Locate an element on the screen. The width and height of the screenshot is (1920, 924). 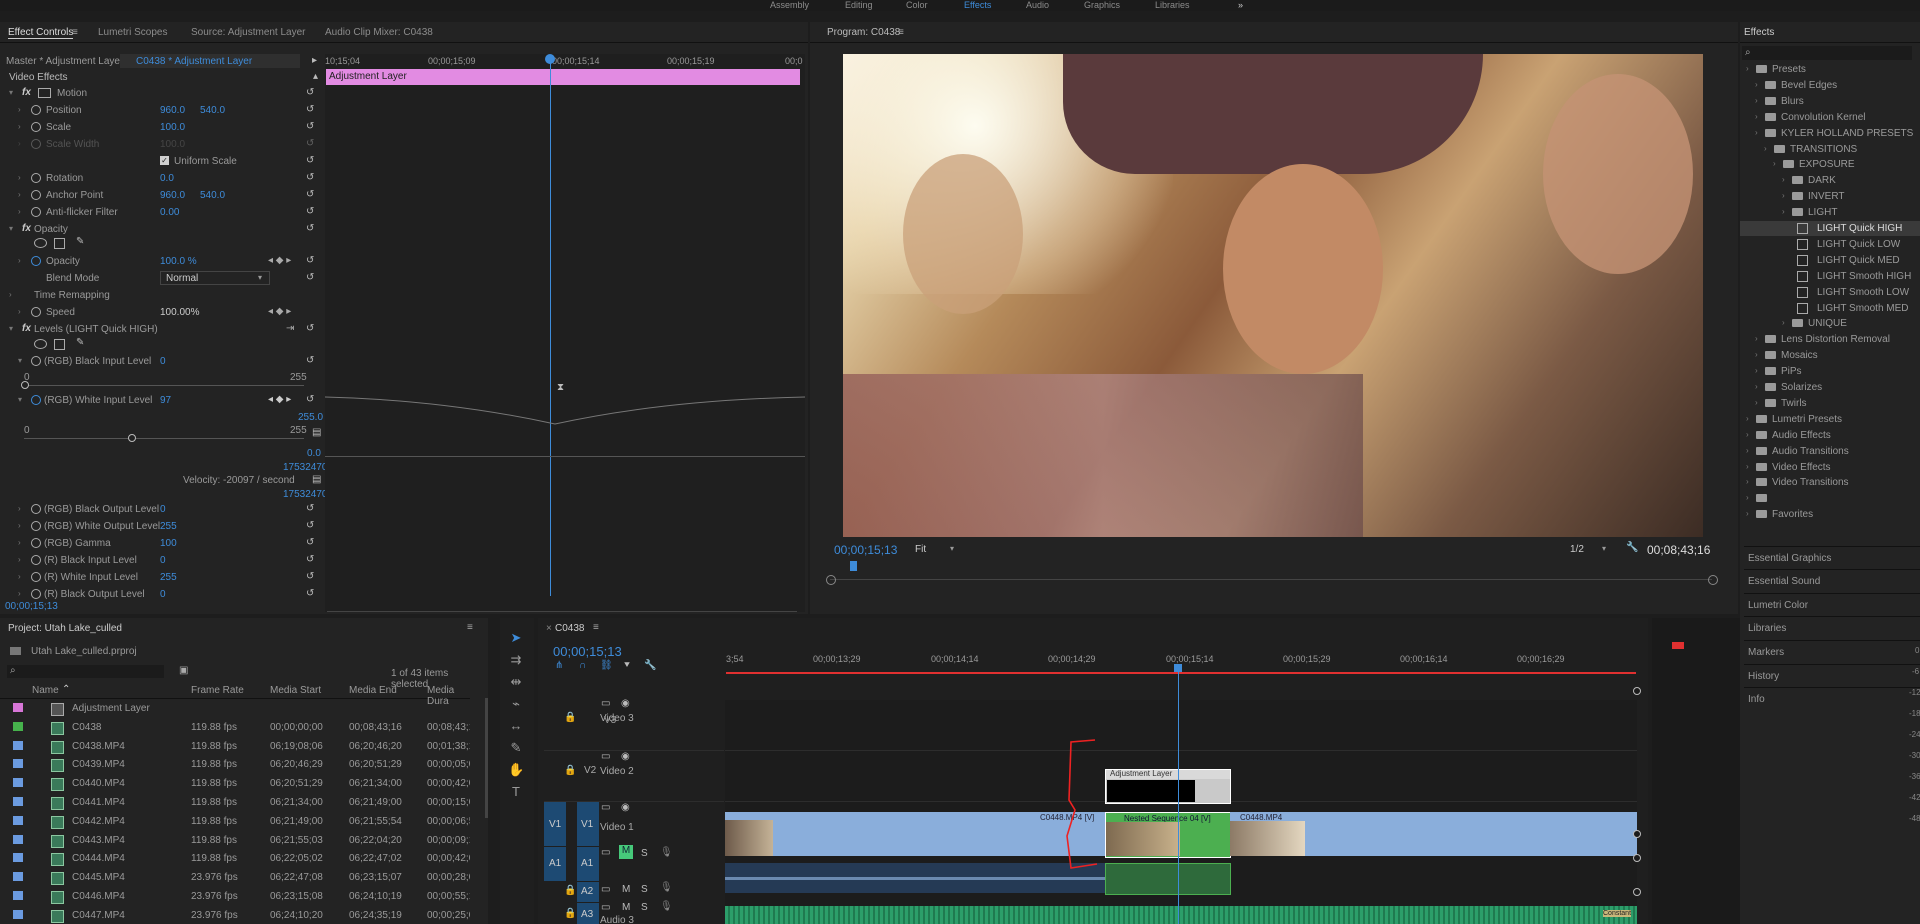
new-bin-icon: ▣ is located at coordinates (183, 670).